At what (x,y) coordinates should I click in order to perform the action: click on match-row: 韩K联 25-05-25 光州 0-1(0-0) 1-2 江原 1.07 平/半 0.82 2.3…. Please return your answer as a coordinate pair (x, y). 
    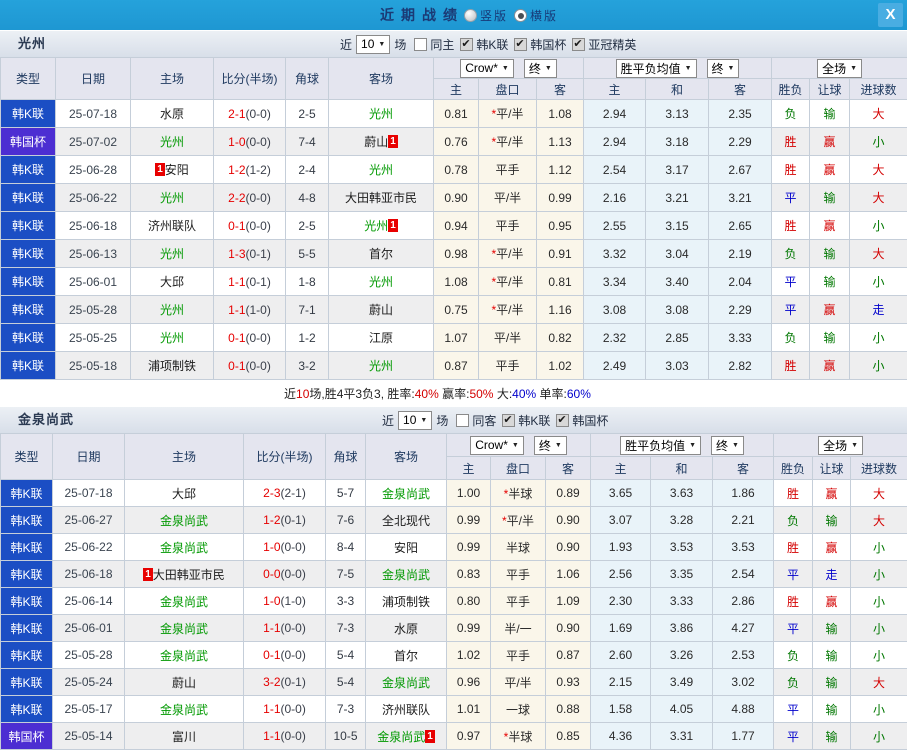
    Looking at the image, I should click on (454, 338).